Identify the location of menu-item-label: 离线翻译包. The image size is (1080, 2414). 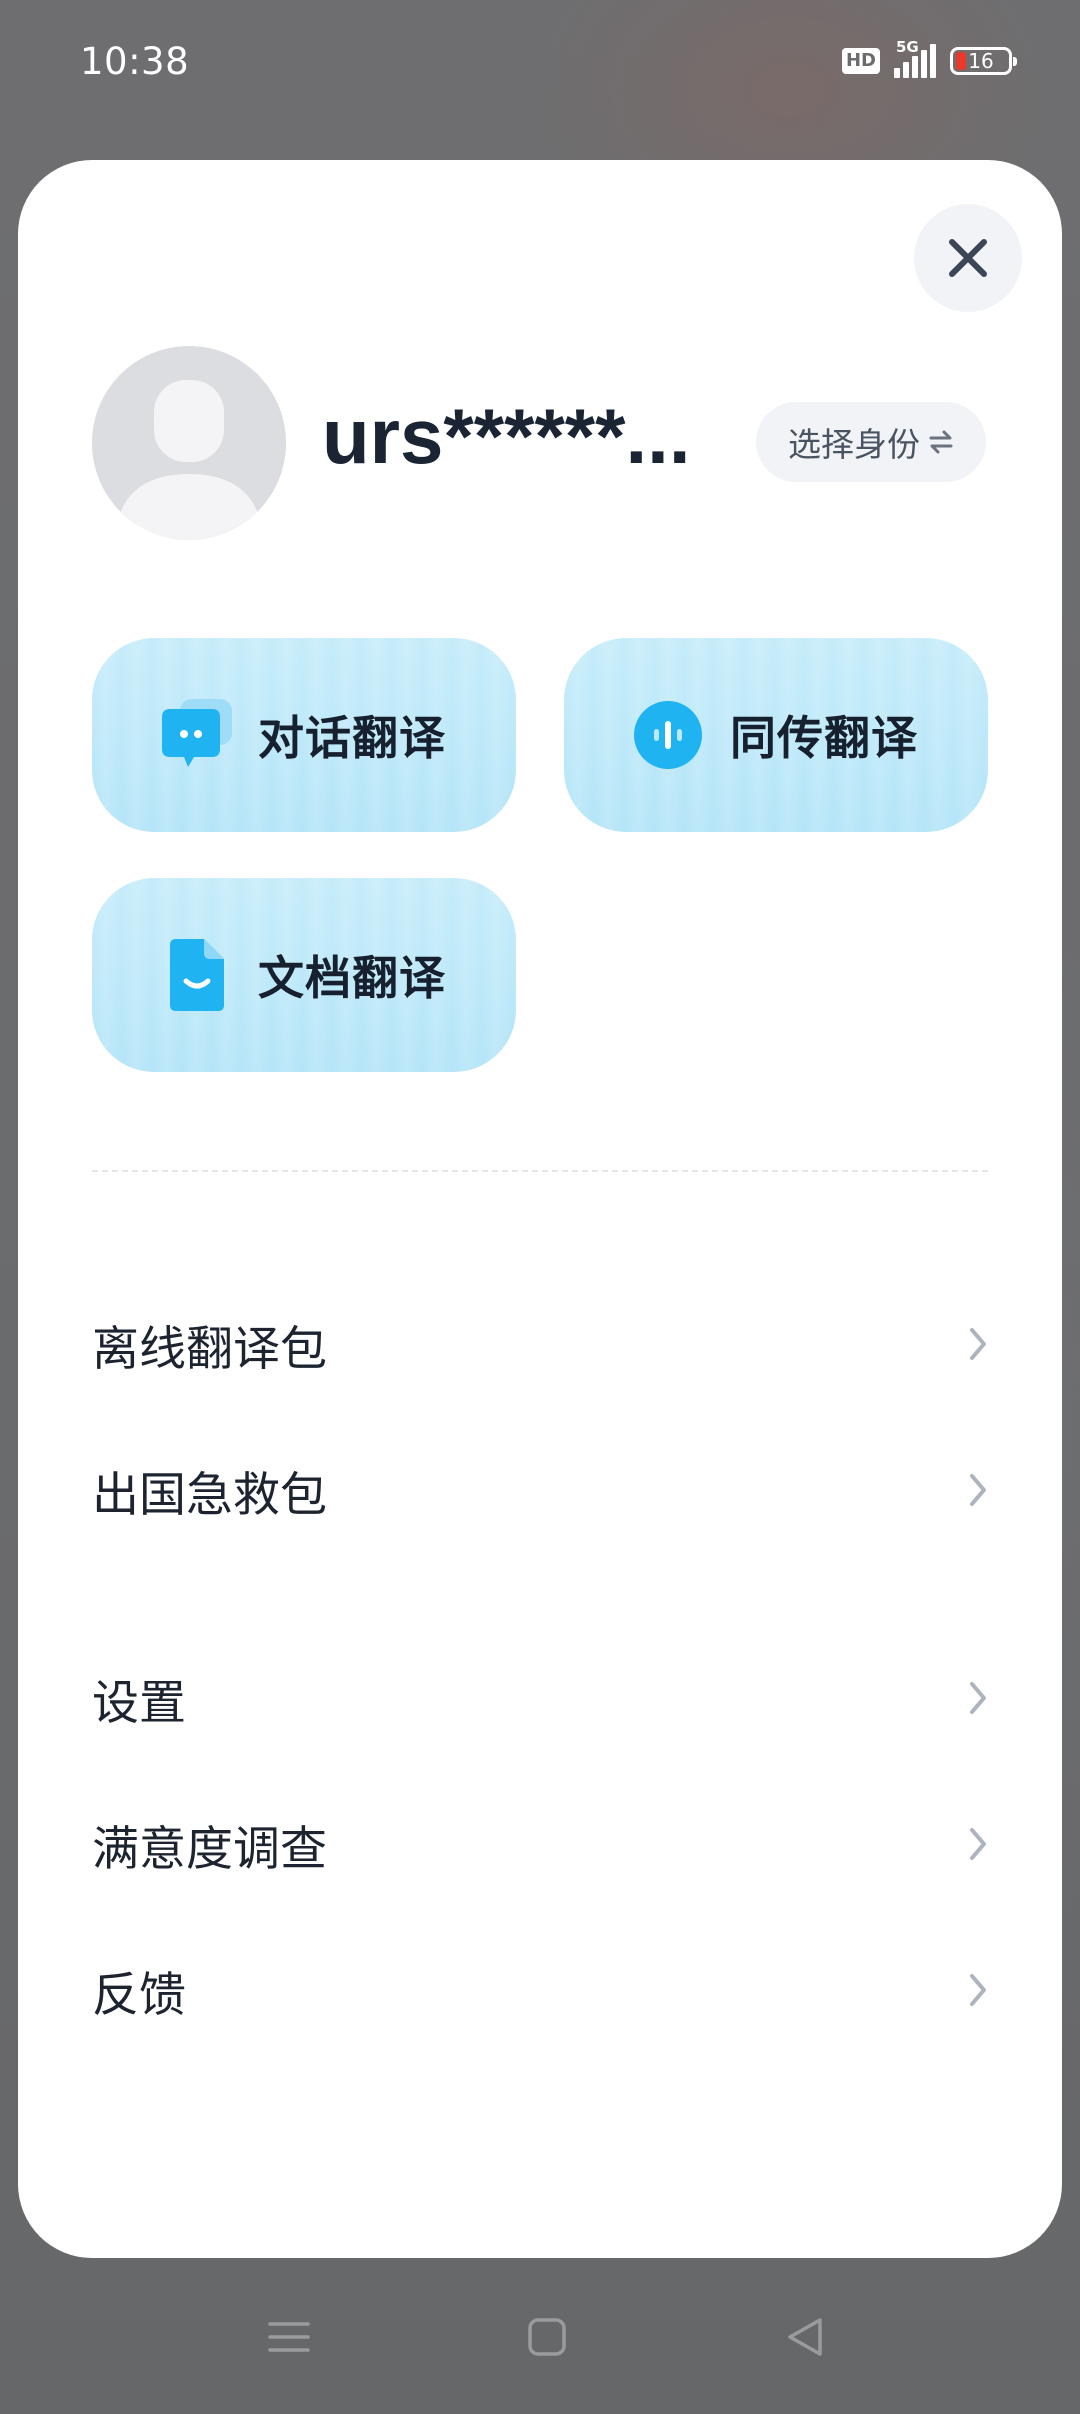
(209, 1349).